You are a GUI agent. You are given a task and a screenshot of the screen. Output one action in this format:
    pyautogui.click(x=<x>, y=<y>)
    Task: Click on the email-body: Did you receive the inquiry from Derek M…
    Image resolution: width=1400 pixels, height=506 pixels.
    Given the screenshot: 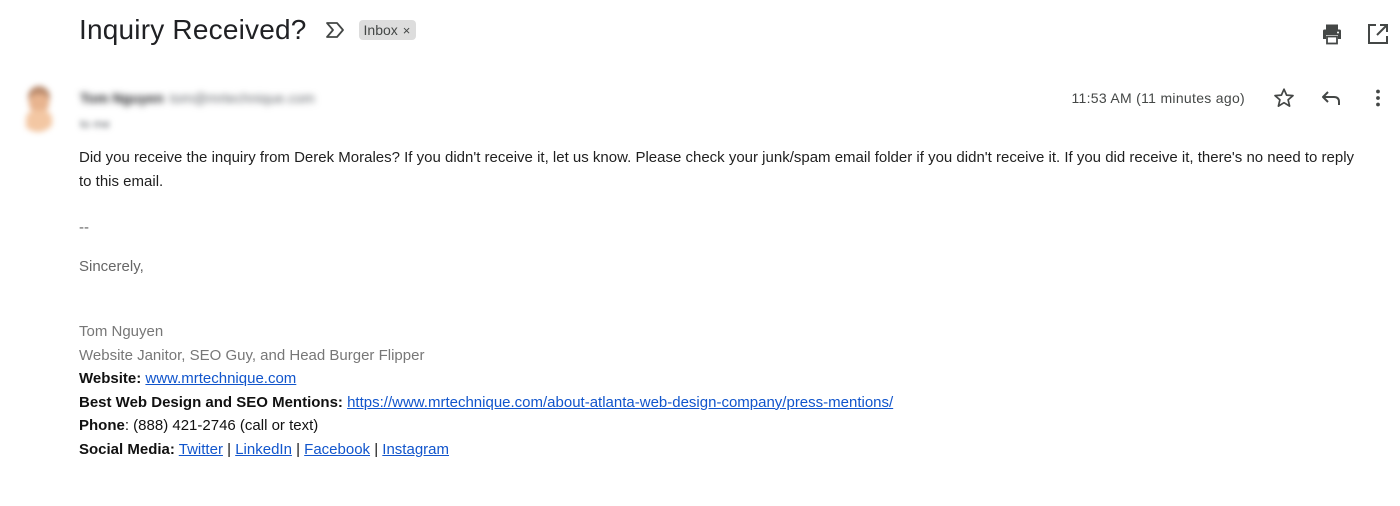 What is the action you would take?
    pyautogui.click(x=717, y=169)
    